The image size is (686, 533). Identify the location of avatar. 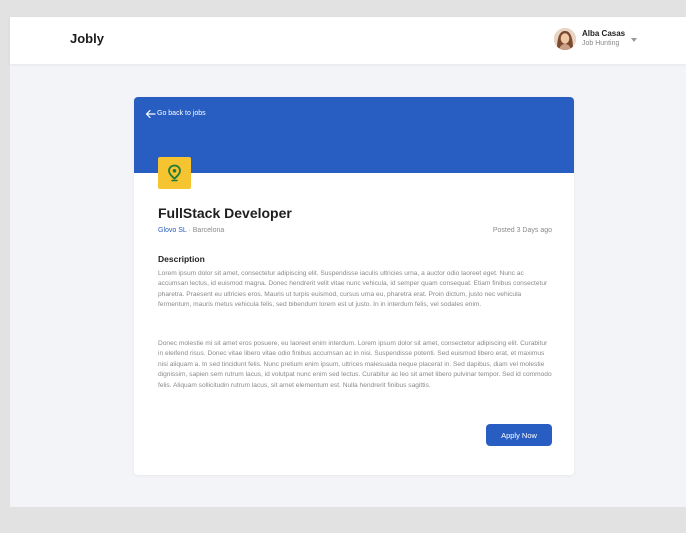
(565, 39).